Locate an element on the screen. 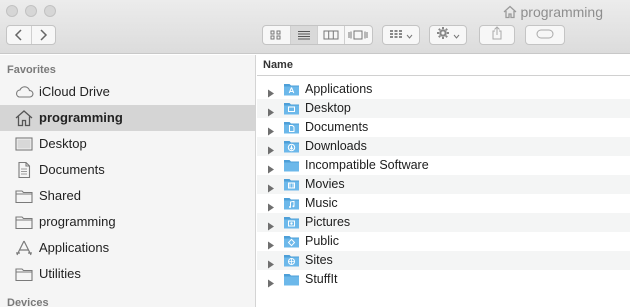 Image resolution: width=630 pixels, height=307 pixels. arrange-button is located at coordinates (401, 35).